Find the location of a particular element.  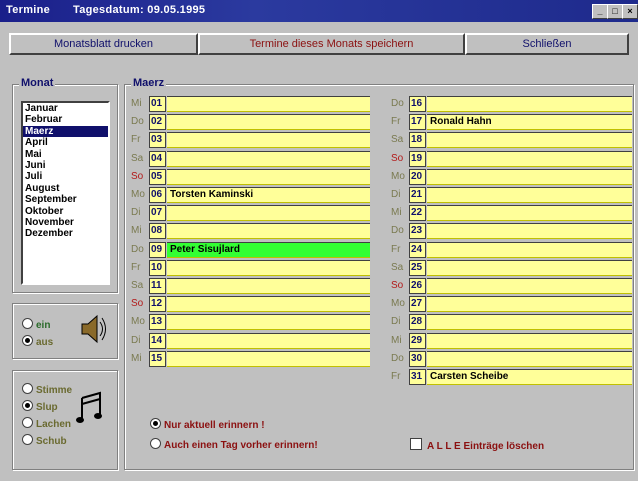

month-item-oktober: Oktober is located at coordinates (65, 211).